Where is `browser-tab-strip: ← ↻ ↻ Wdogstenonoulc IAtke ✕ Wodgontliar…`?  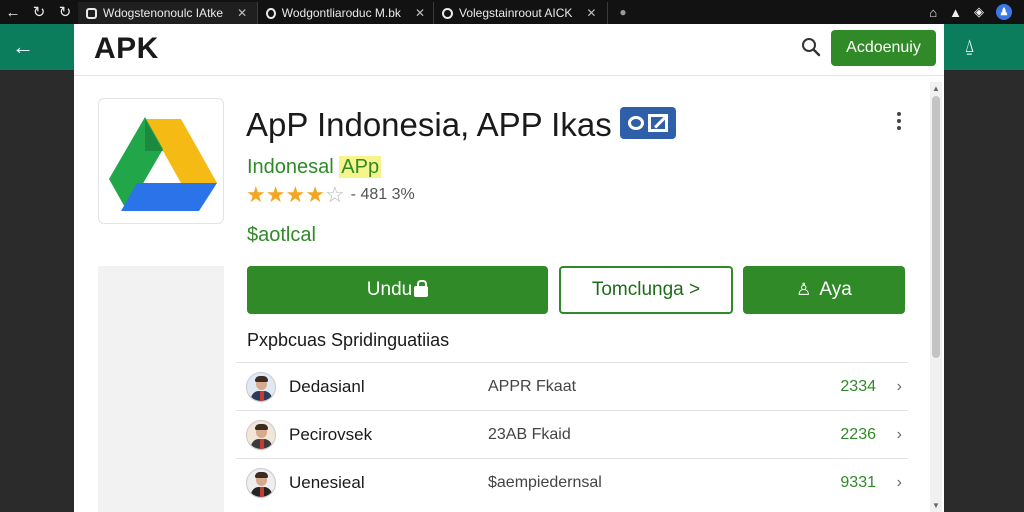 browser-tab-strip: ← ↻ ↻ Wdogstenonoulc IAtke ✕ Wodgontliar… is located at coordinates (512, 12).